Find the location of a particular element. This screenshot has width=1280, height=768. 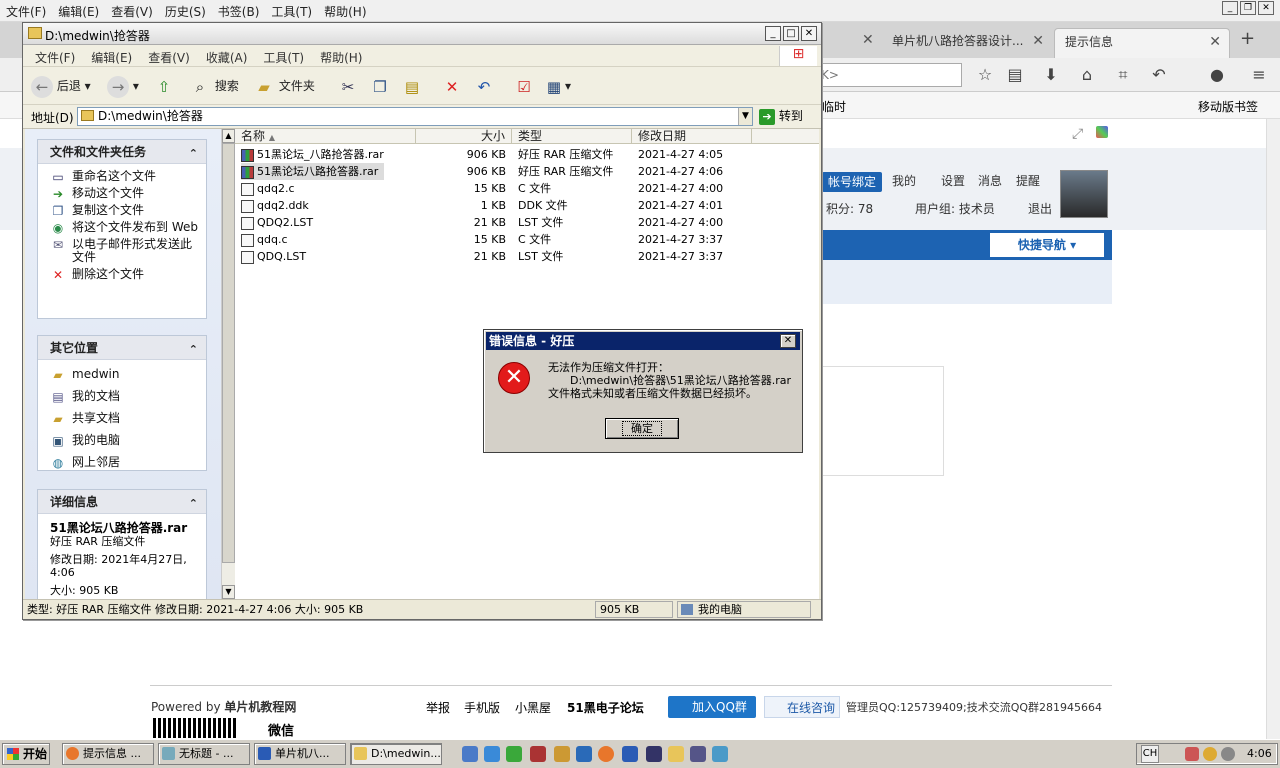

details-header: 详细信息 ⌃ is located at coordinates (122, 502).